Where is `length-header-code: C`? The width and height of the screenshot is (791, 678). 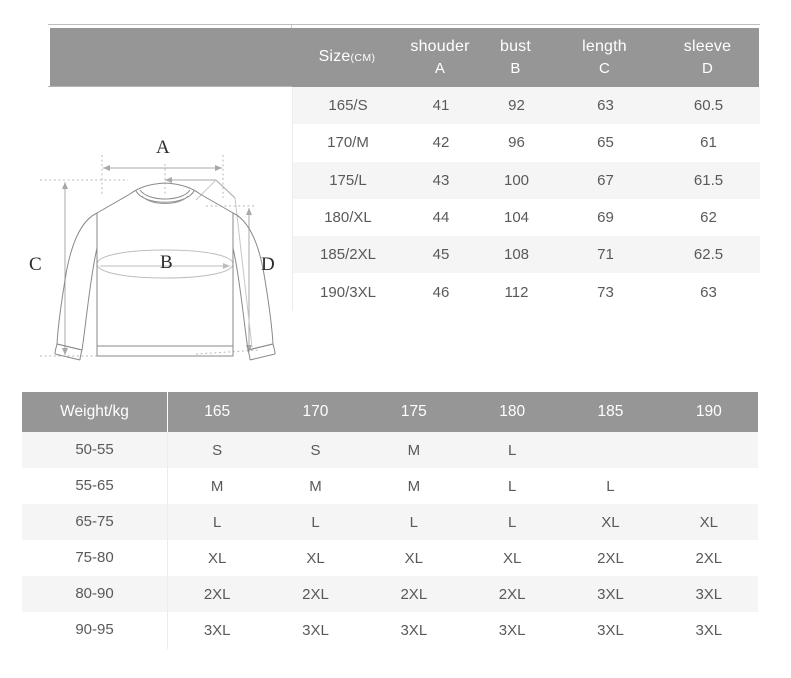
length-header-code: C is located at coordinates (604, 68).